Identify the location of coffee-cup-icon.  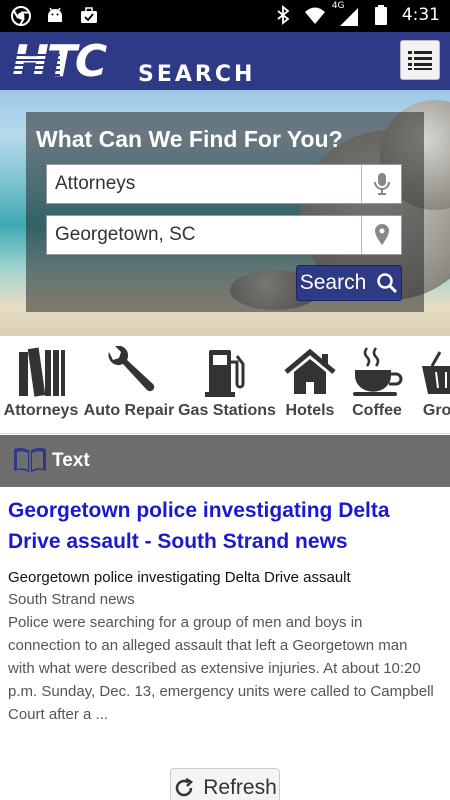
(378, 371).